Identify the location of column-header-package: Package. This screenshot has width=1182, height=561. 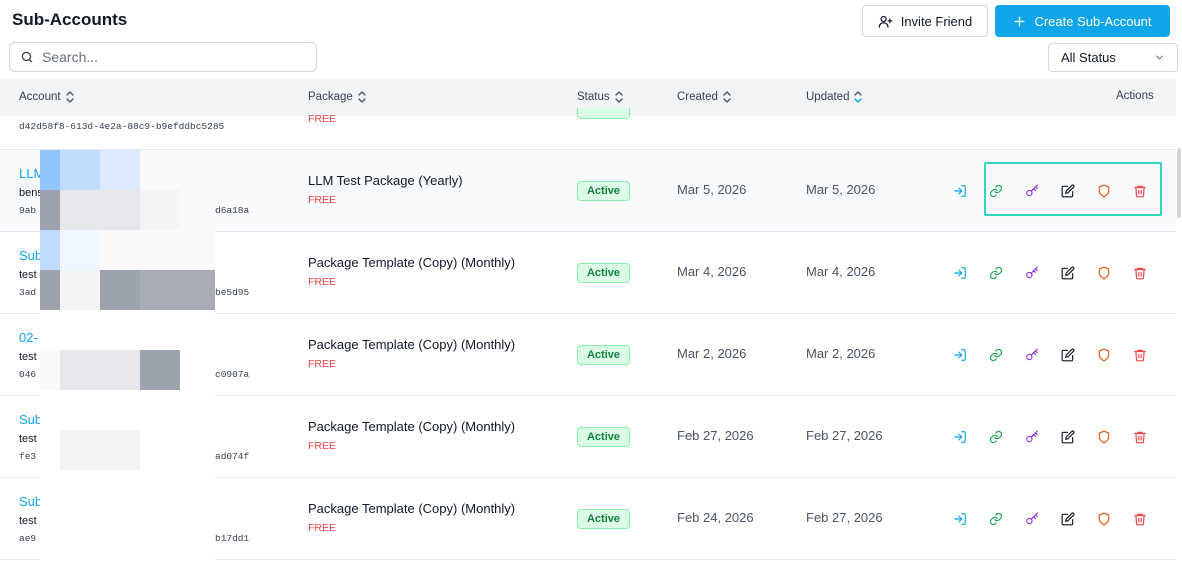
(337, 97).